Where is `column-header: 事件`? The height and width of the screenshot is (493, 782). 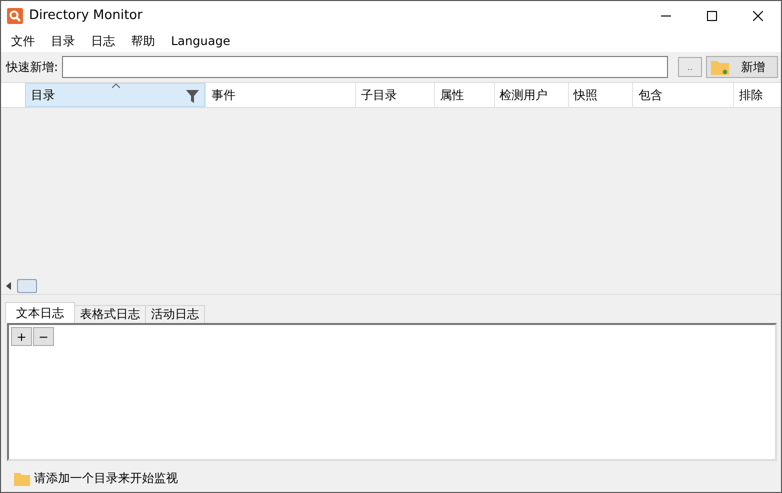 column-header: 事件 is located at coordinates (280, 95).